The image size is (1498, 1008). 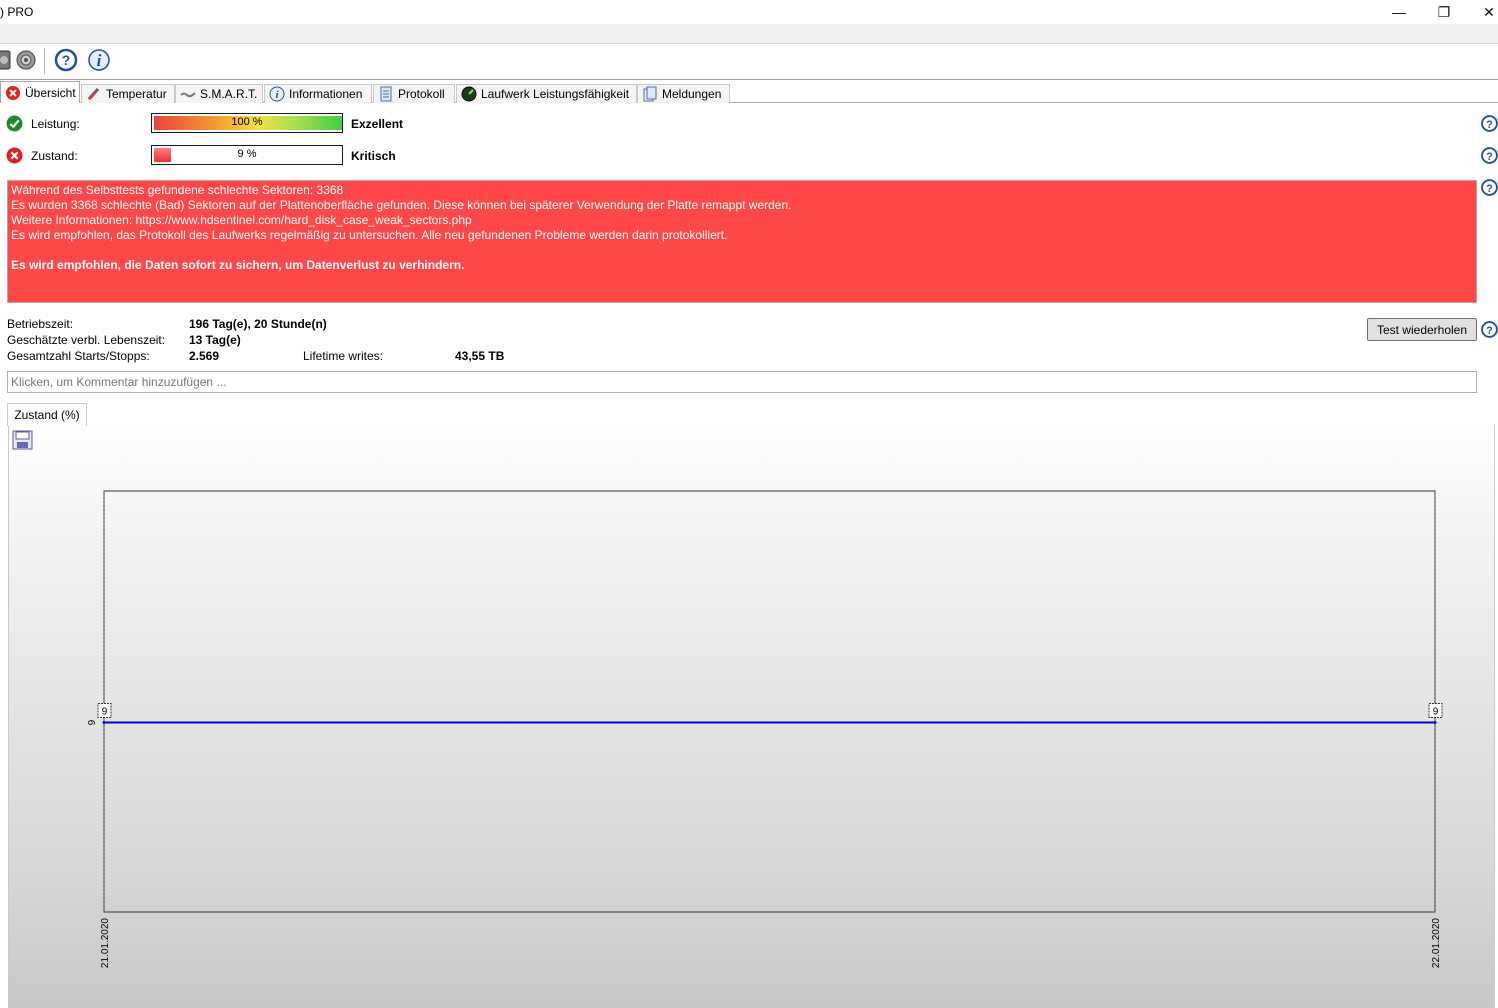 I want to click on gauge-icon, so click(x=469, y=94).